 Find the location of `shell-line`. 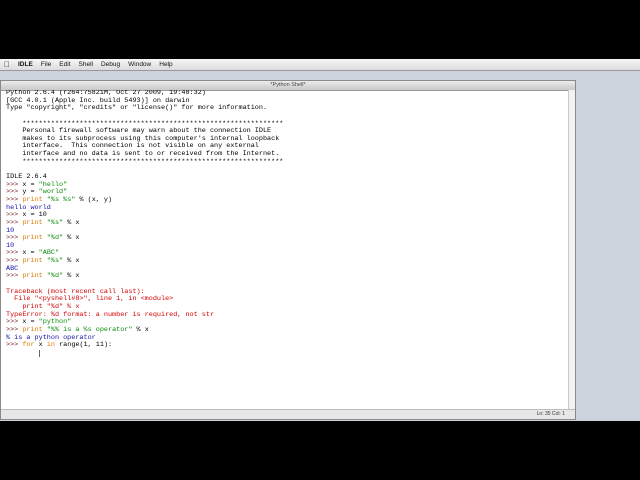

shell-line is located at coordinates (286, 353).